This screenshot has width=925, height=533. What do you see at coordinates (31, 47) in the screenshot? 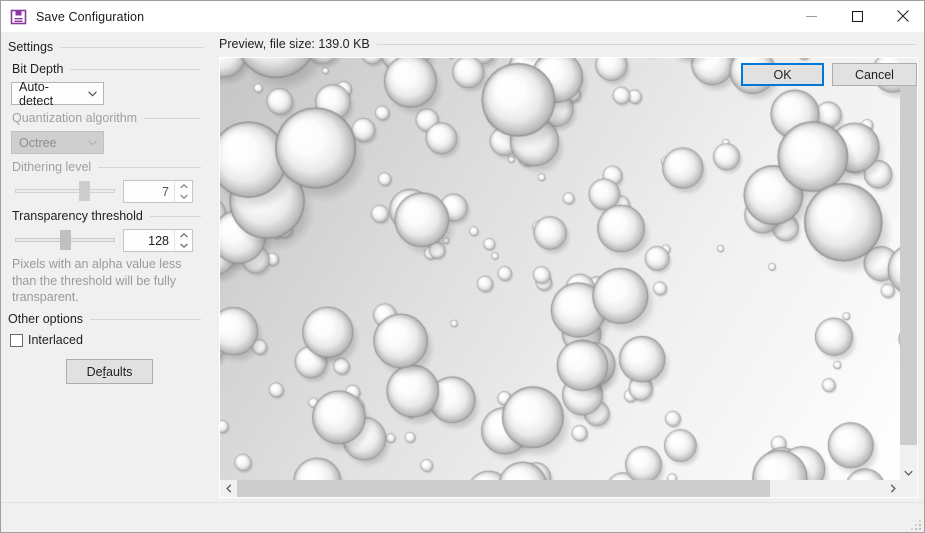
I see `settings-group-label: Settings` at bounding box center [31, 47].